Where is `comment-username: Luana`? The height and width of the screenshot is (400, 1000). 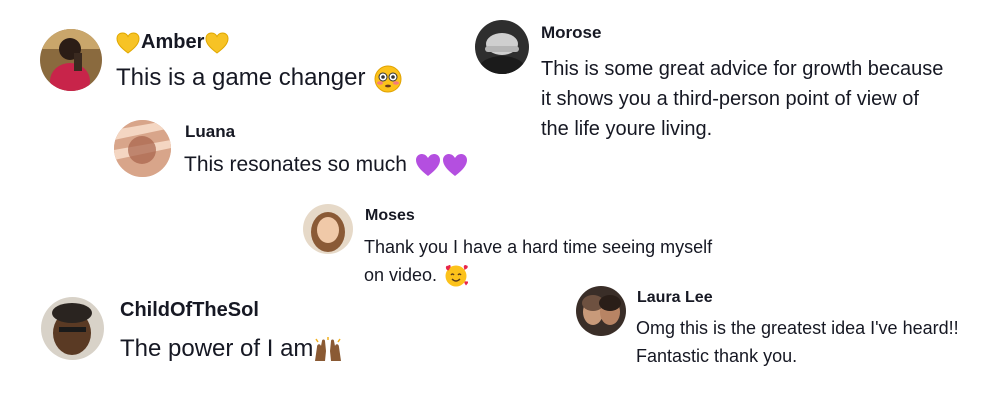 comment-username: Luana is located at coordinates (210, 132).